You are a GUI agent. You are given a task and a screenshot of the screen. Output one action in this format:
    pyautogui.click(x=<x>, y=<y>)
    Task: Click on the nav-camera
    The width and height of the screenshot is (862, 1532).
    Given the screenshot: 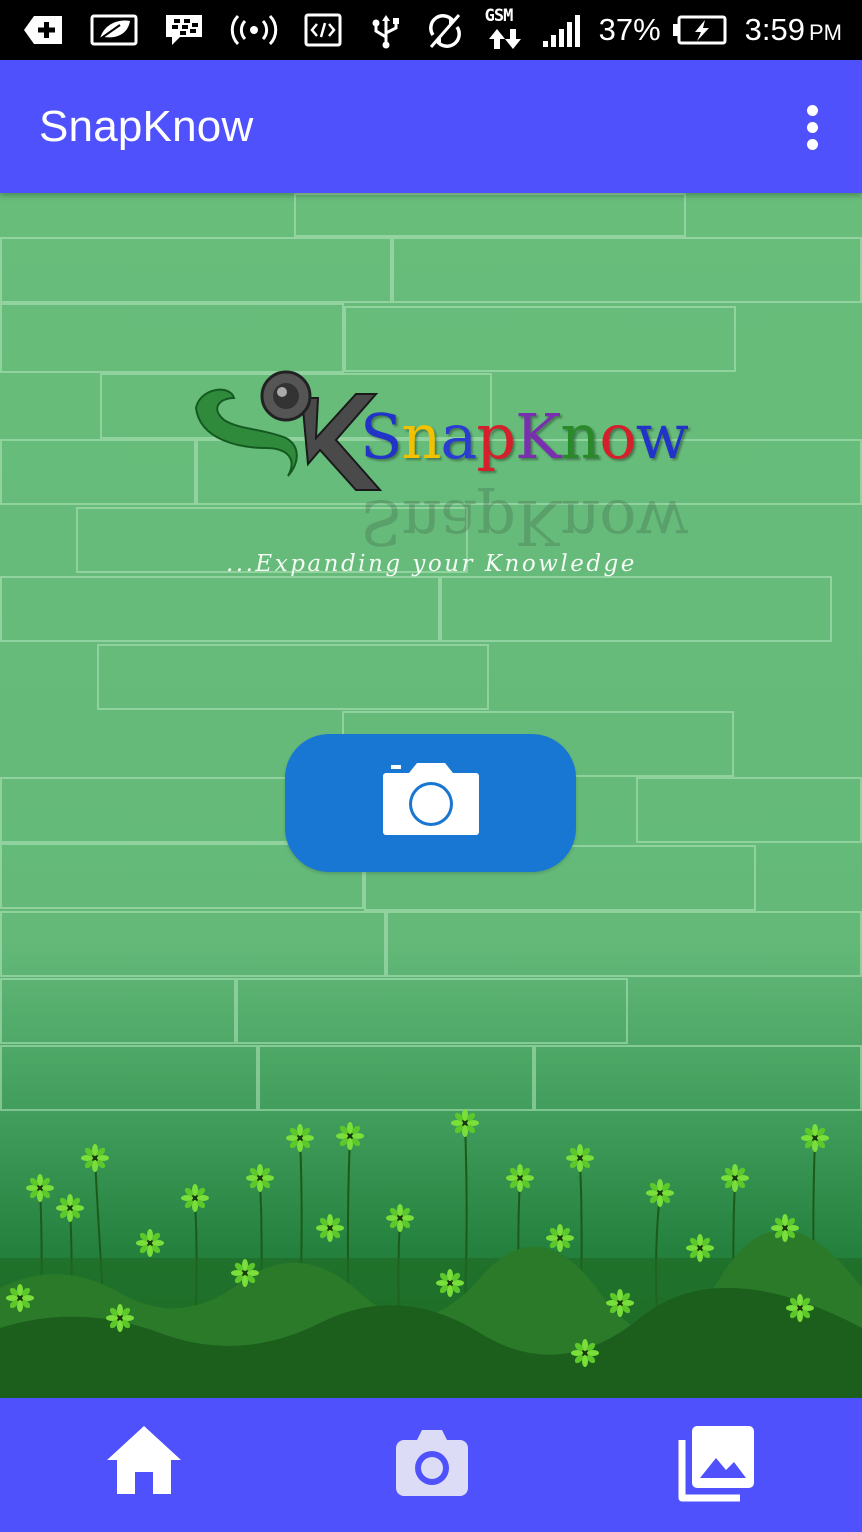 What is the action you would take?
    pyautogui.click(x=431, y=1465)
    